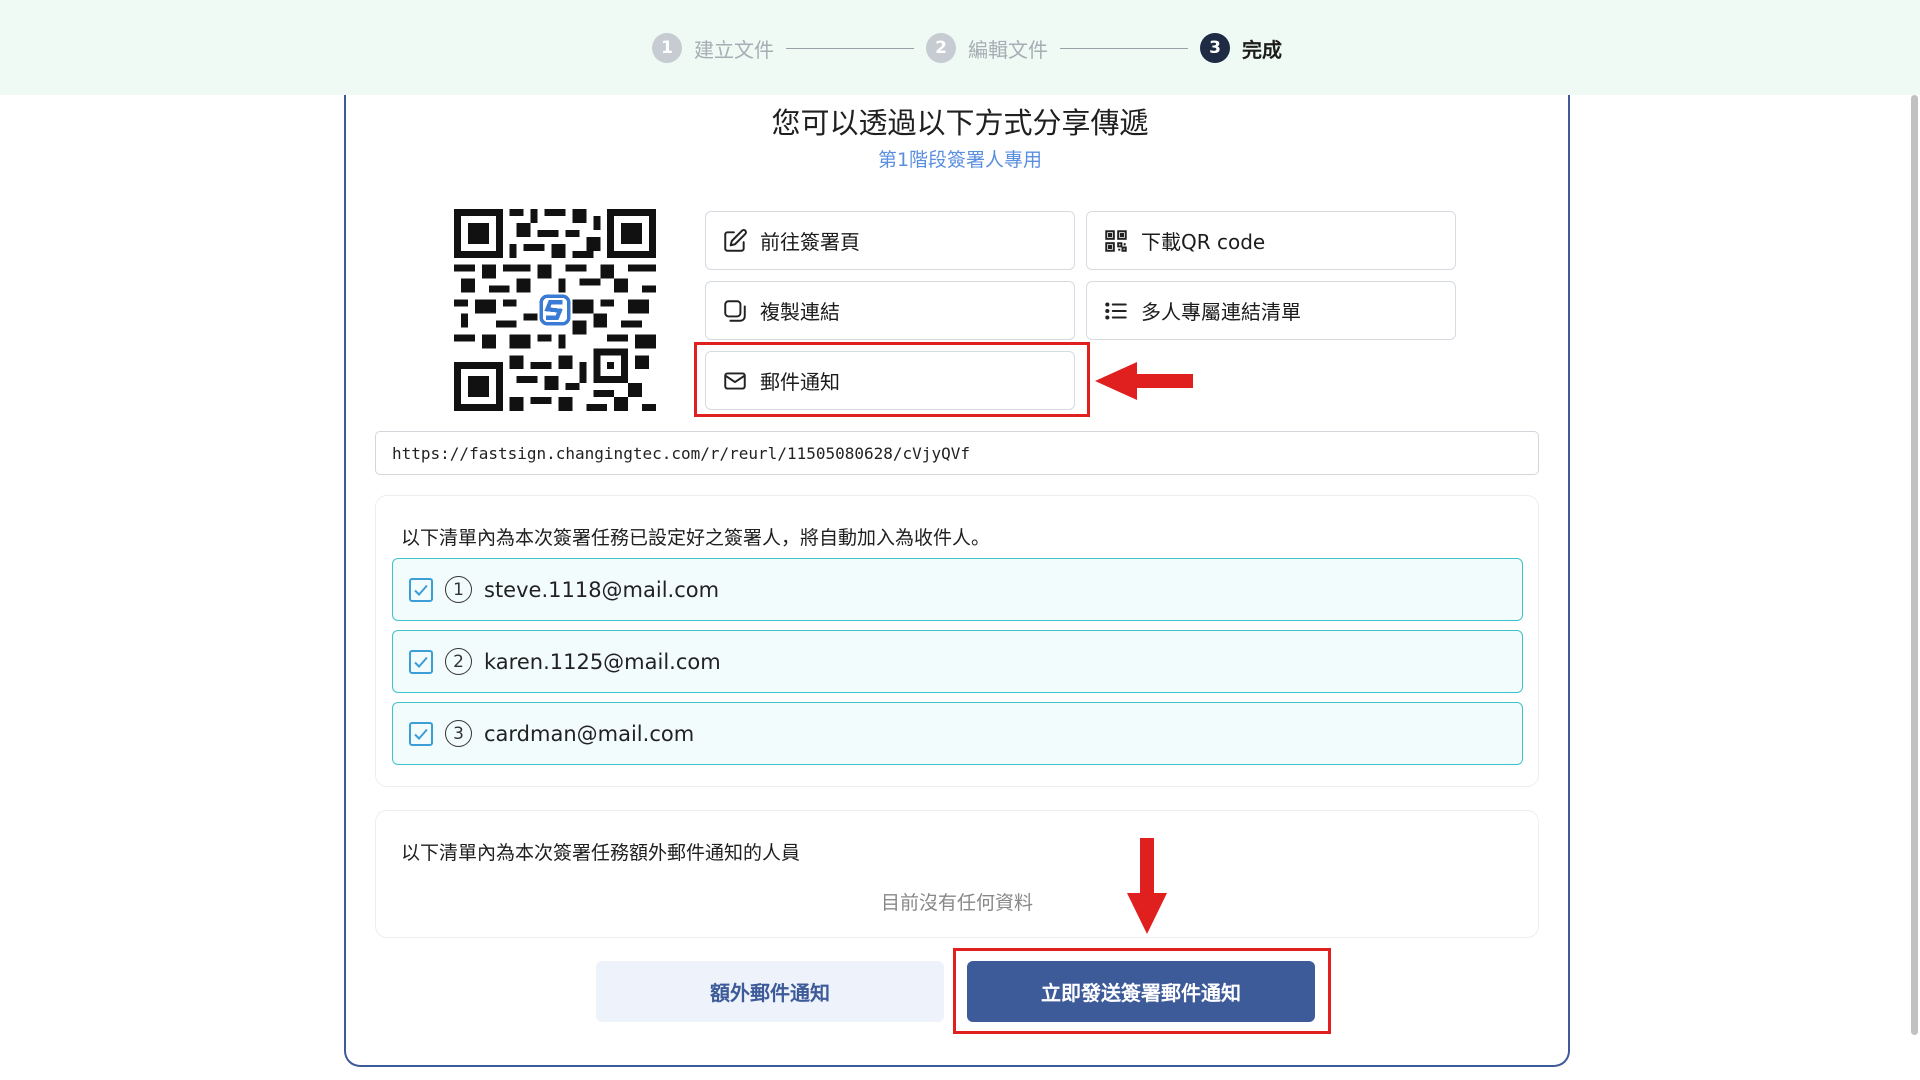  What do you see at coordinates (1241, 48) in the screenshot?
I see `step-complete: 3 完成` at bounding box center [1241, 48].